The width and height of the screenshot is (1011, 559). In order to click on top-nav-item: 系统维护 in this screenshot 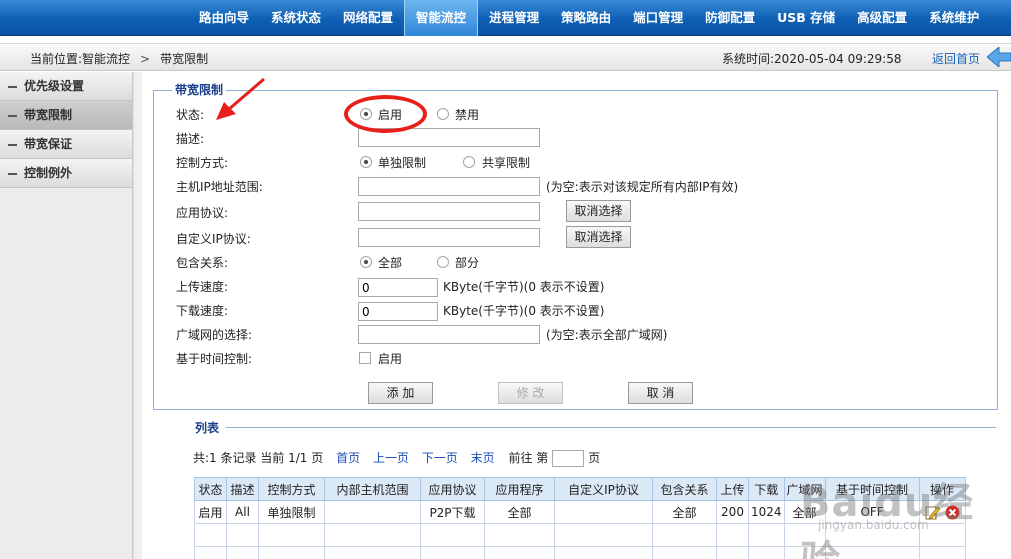, I will do `click(954, 18)`.